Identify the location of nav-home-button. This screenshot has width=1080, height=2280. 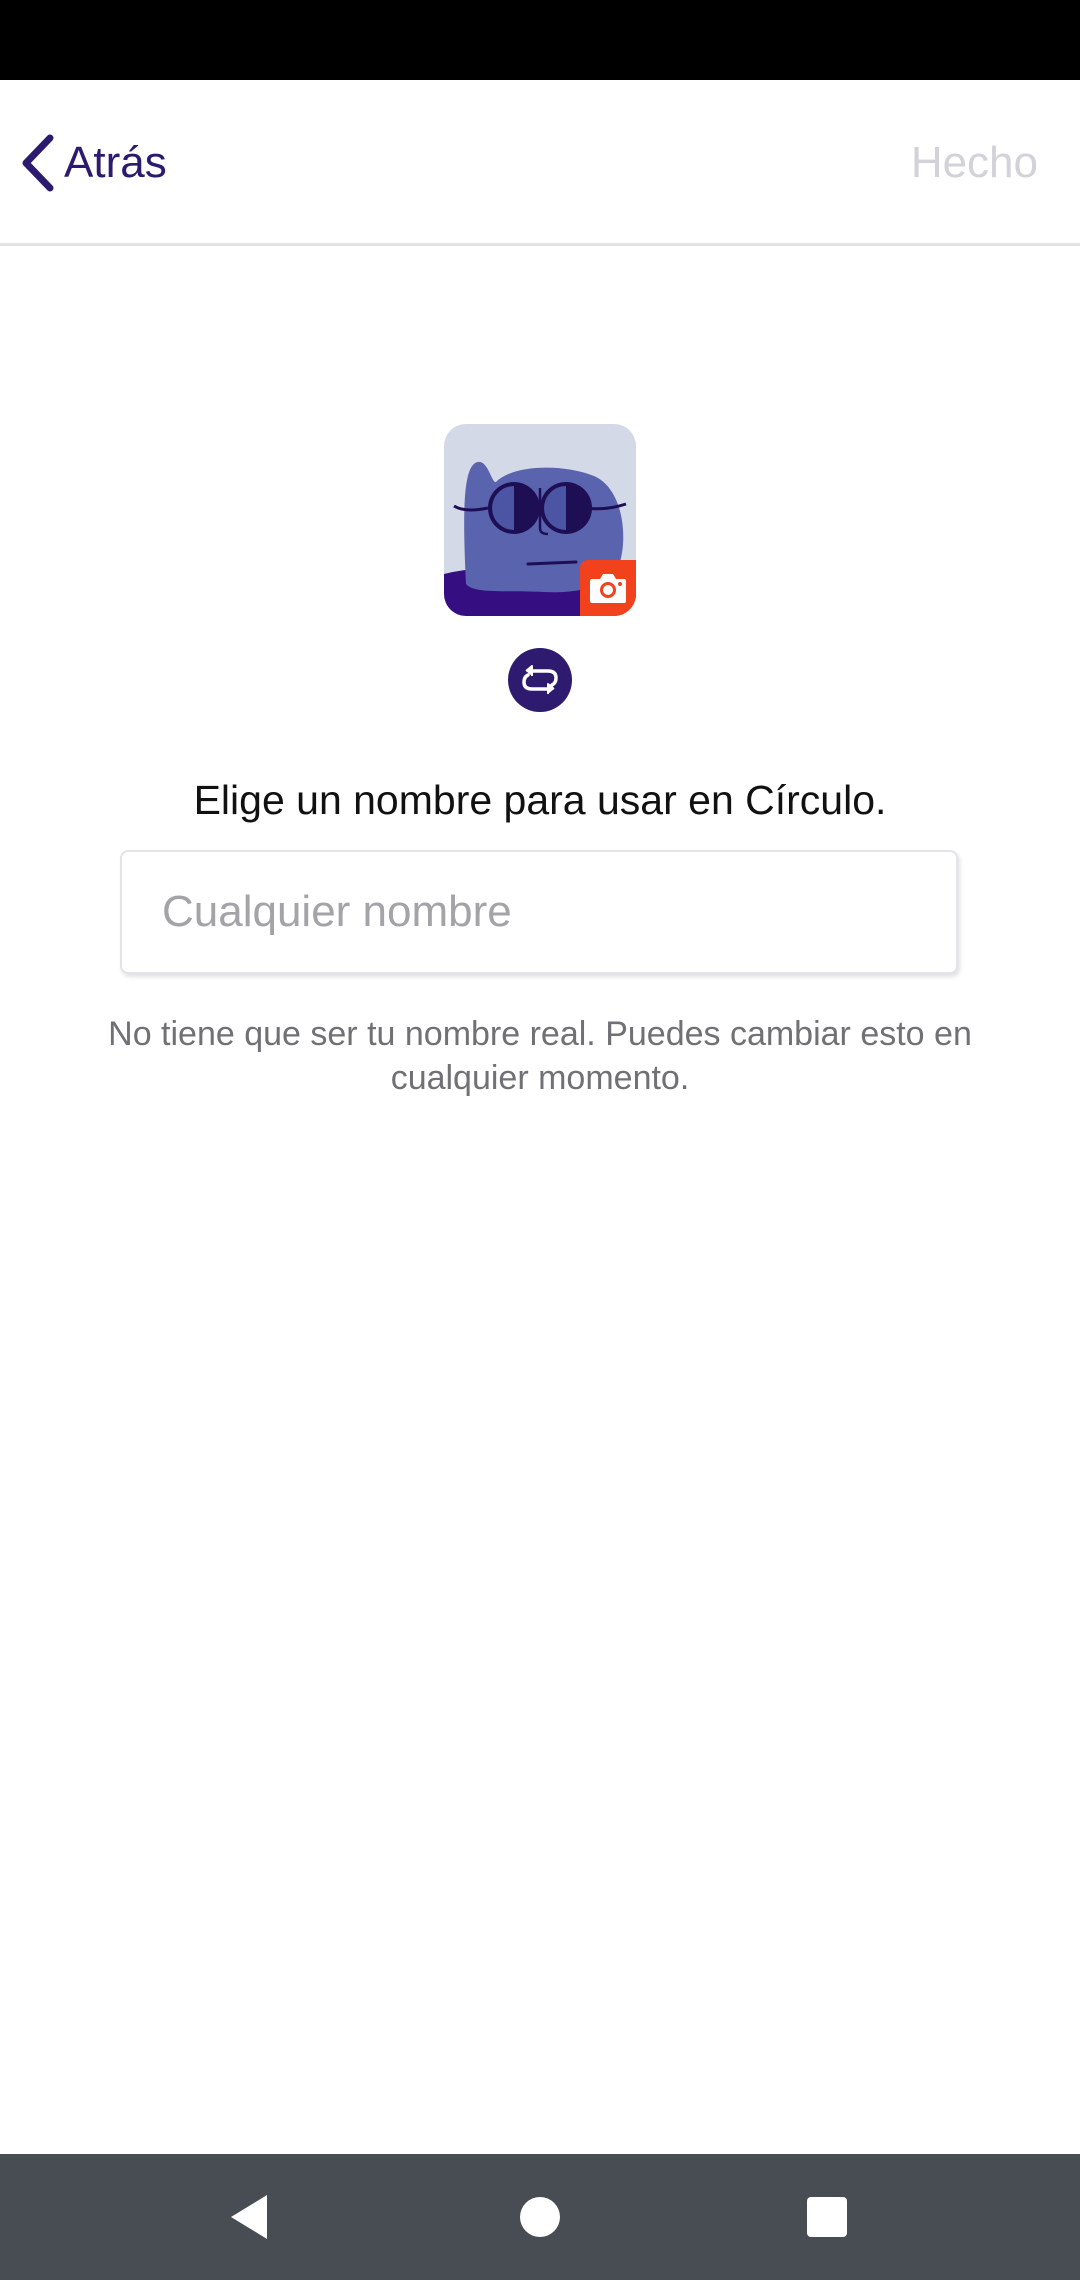
(540, 2217).